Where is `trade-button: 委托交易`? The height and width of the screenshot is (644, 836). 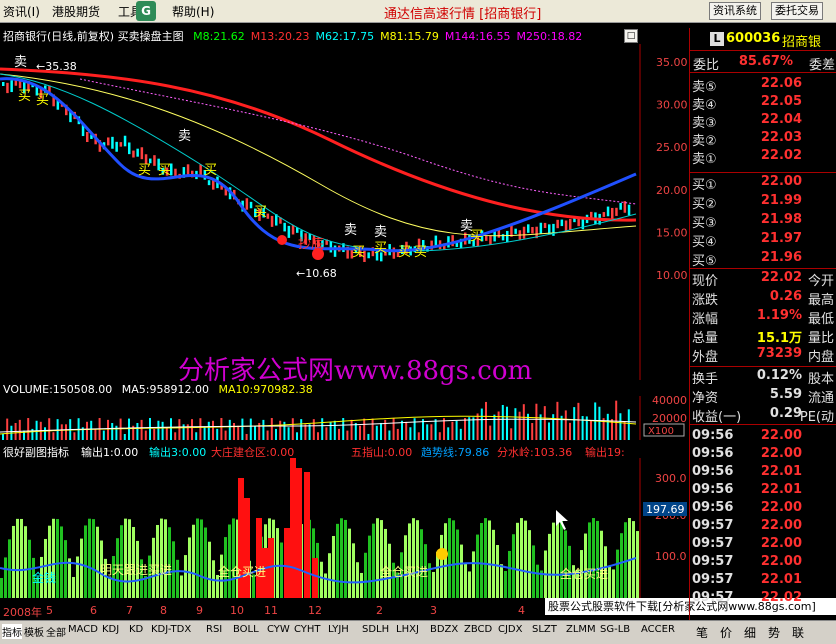
trade-button: 委托交易 is located at coordinates (797, 11).